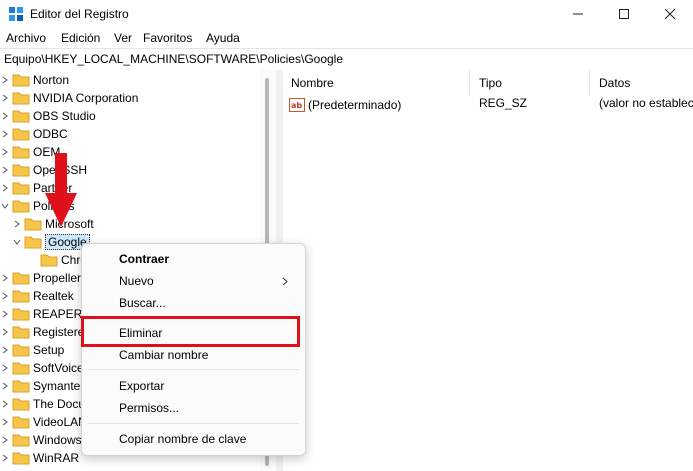 Image resolution: width=693 pixels, height=471 pixels. I want to click on tree-item-norton: Norton, so click(34, 80).